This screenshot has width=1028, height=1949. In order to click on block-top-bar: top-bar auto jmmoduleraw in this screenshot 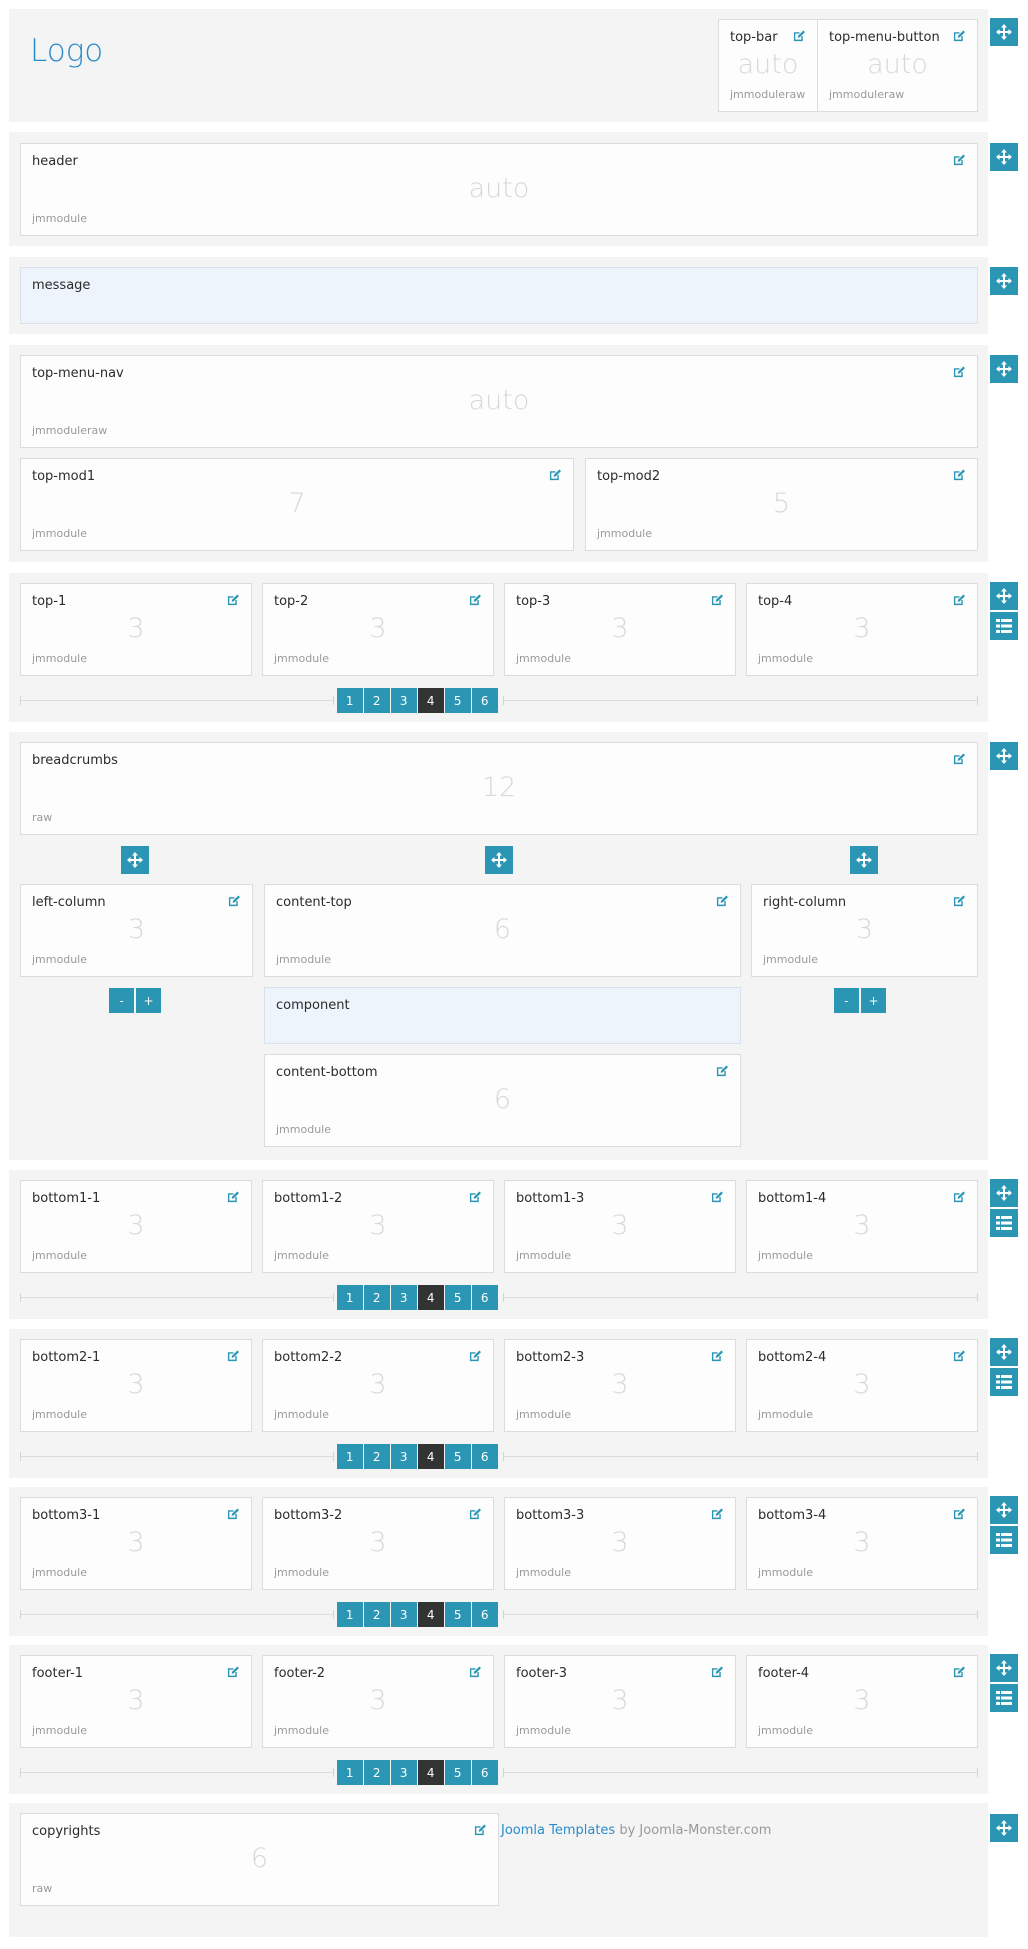, I will do `click(768, 65)`.